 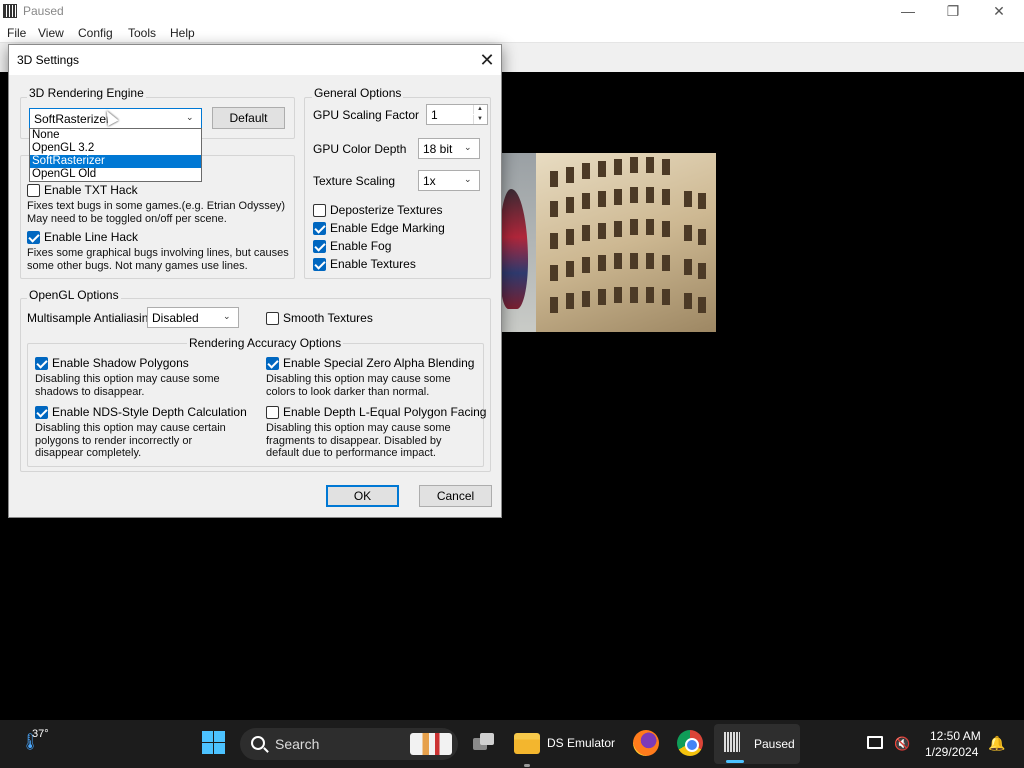 I want to click on game-screen, so click(x=608, y=242).